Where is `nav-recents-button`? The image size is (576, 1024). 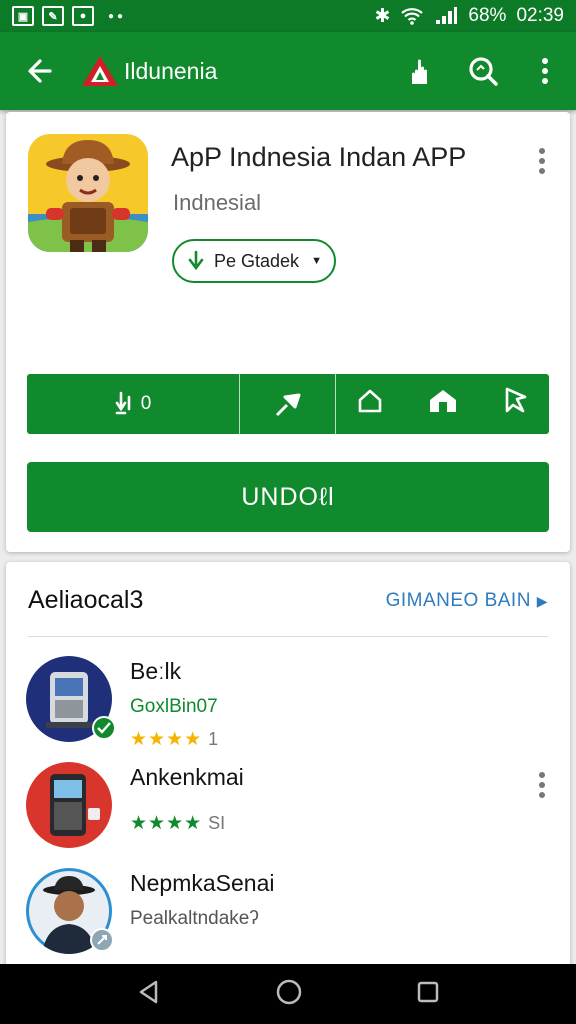 nav-recents-button is located at coordinates (428, 994).